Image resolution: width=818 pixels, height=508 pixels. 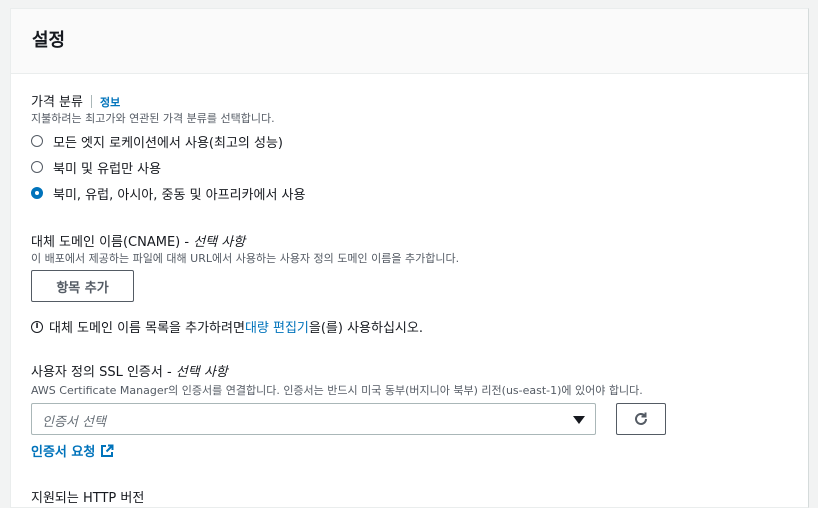 I want to click on ssl-optional-text: 선택 사항, so click(x=201, y=372).